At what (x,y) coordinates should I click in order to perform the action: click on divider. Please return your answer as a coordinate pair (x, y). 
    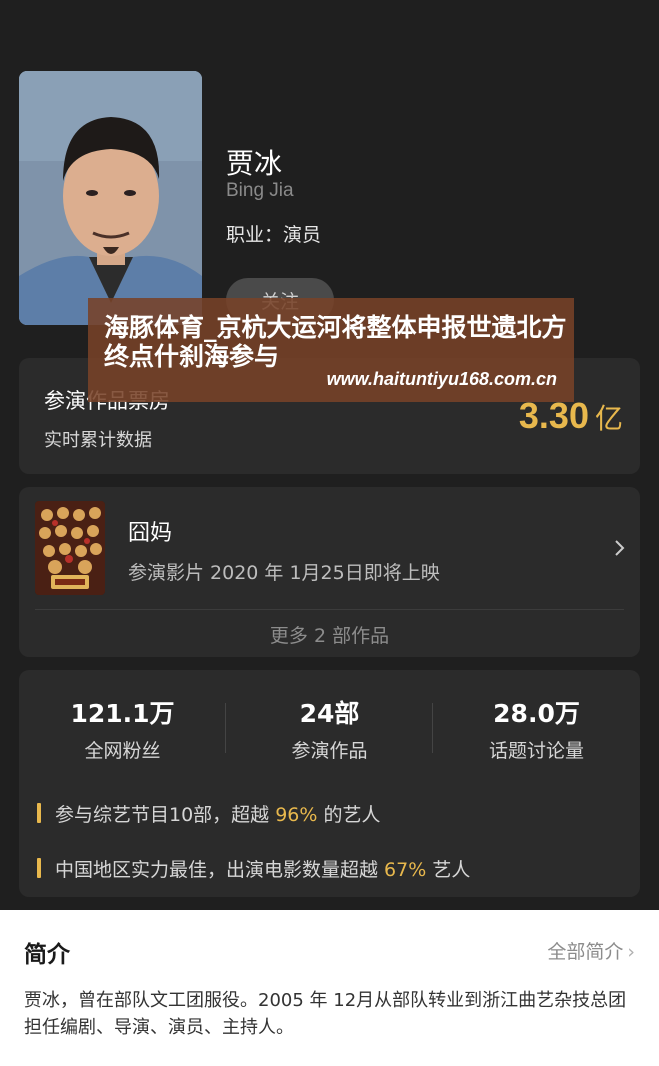
    Looking at the image, I should click on (329, 609).